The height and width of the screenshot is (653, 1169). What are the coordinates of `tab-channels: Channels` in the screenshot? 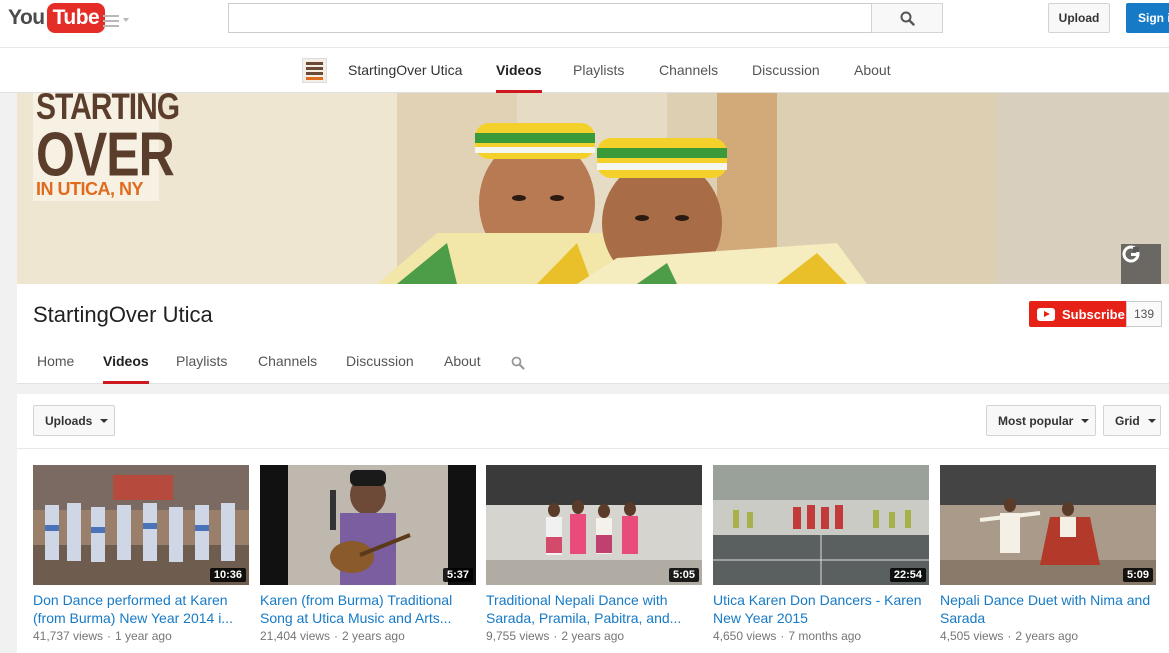 It's located at (287, 362).